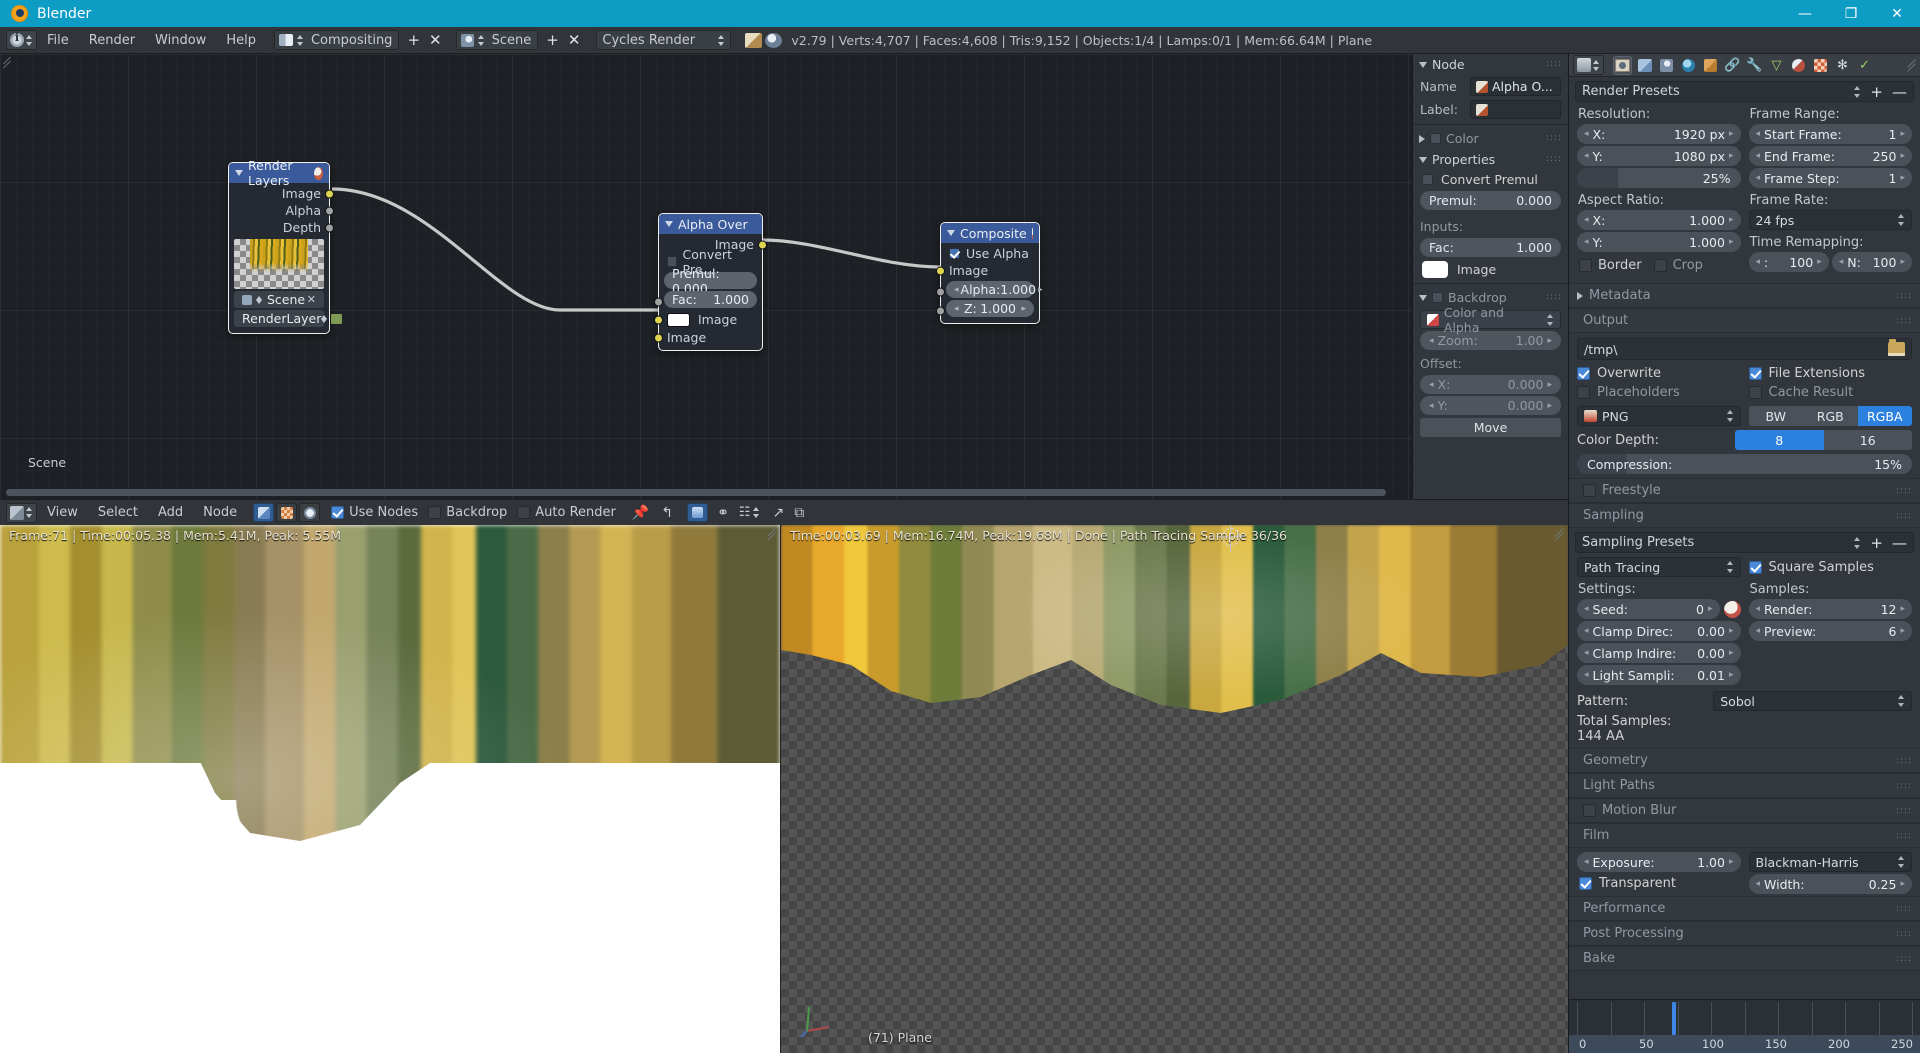  Describe the element at coordinates (1820, 65) in the screenshot. I see `tab-texture-icon` at that location.